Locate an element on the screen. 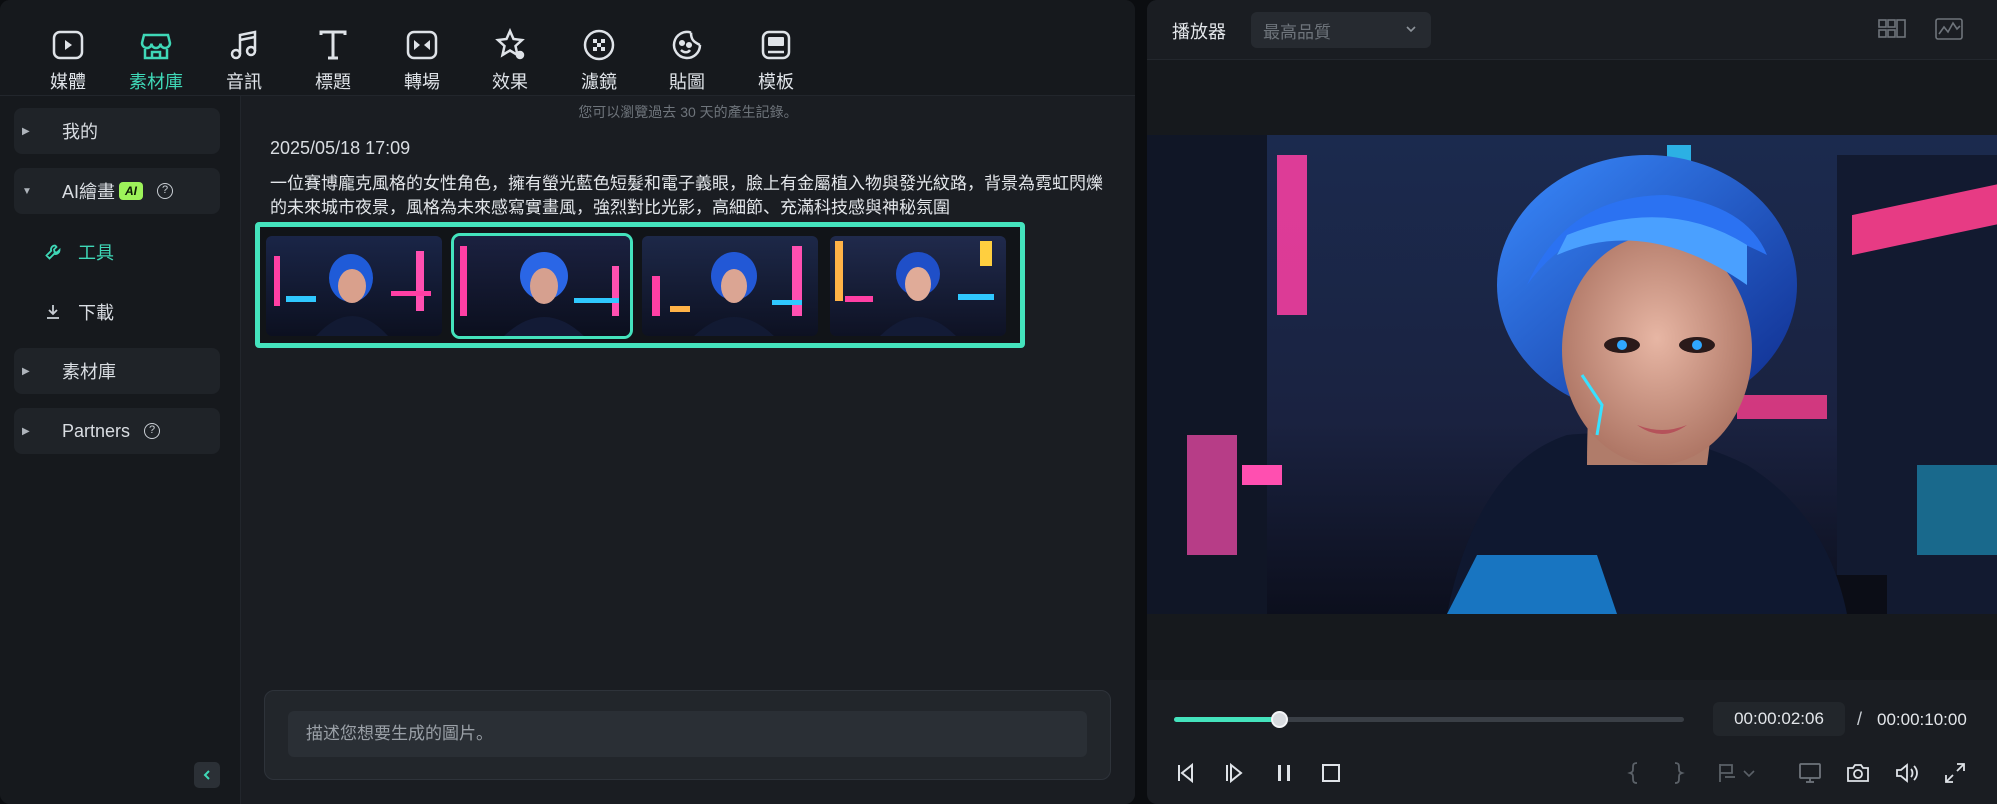  collapse-sidebar-button is located at coordinates (207, 775).